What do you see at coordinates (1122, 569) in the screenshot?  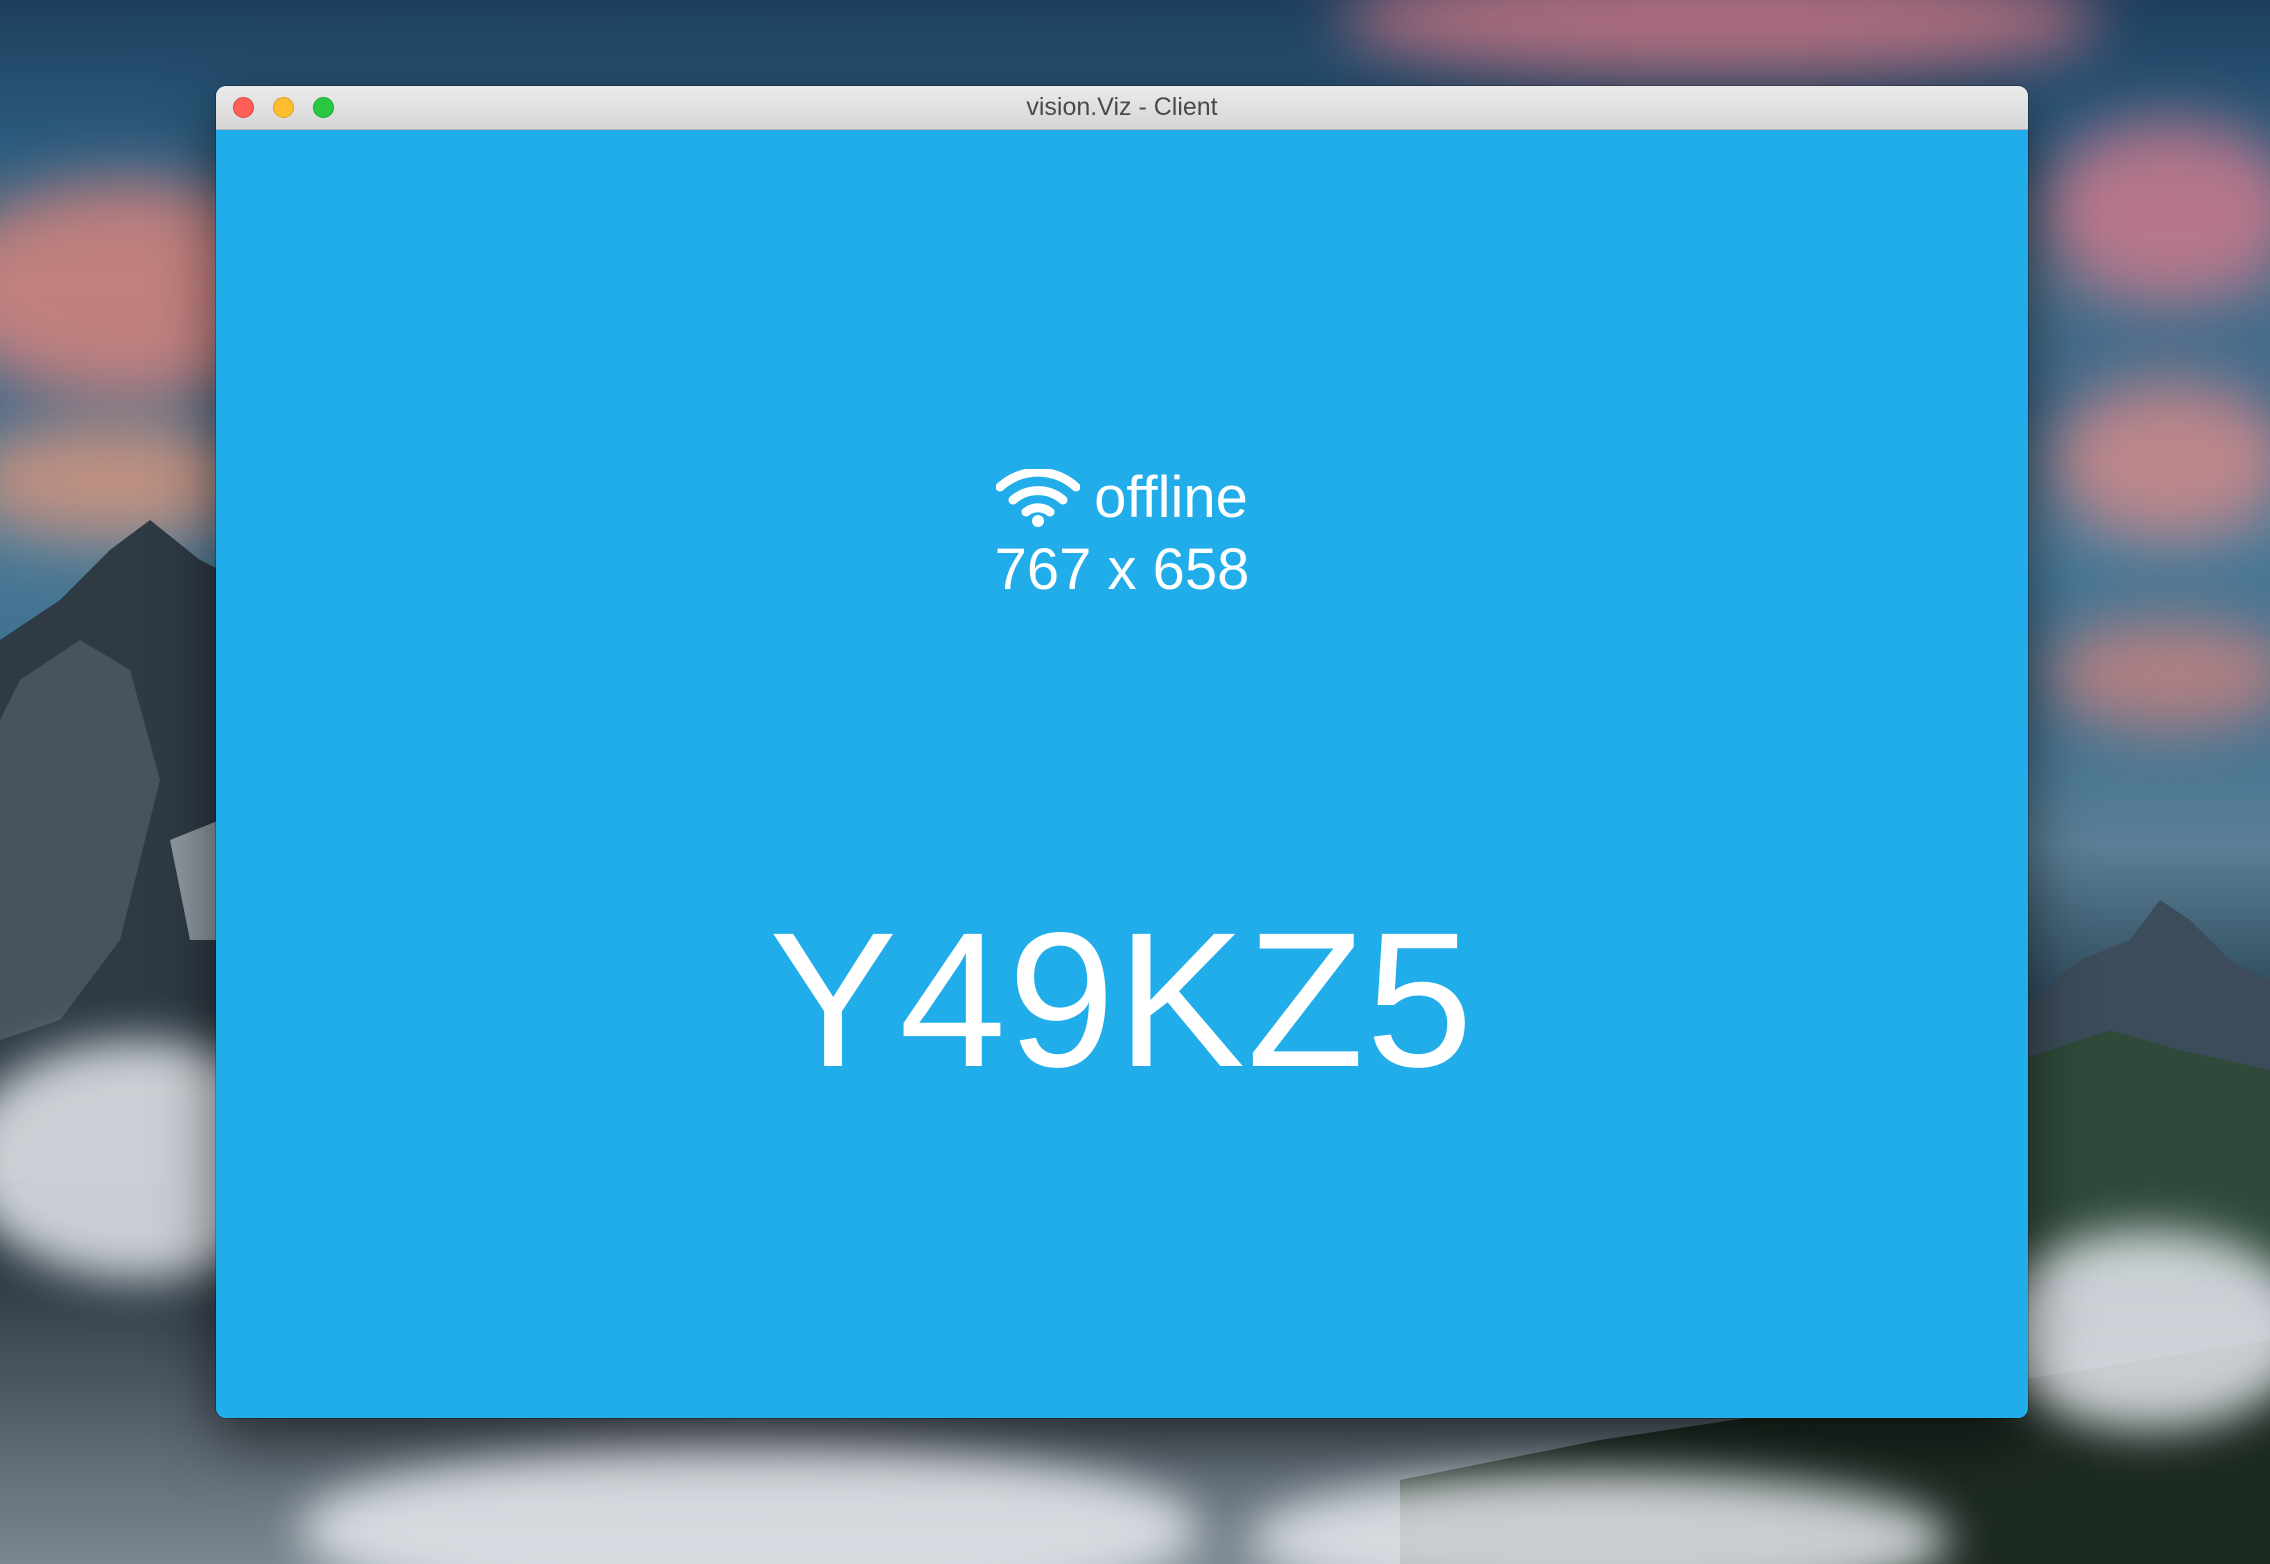 I see `resolution-text: 767 x 658` at bounding box center [1122, 569].